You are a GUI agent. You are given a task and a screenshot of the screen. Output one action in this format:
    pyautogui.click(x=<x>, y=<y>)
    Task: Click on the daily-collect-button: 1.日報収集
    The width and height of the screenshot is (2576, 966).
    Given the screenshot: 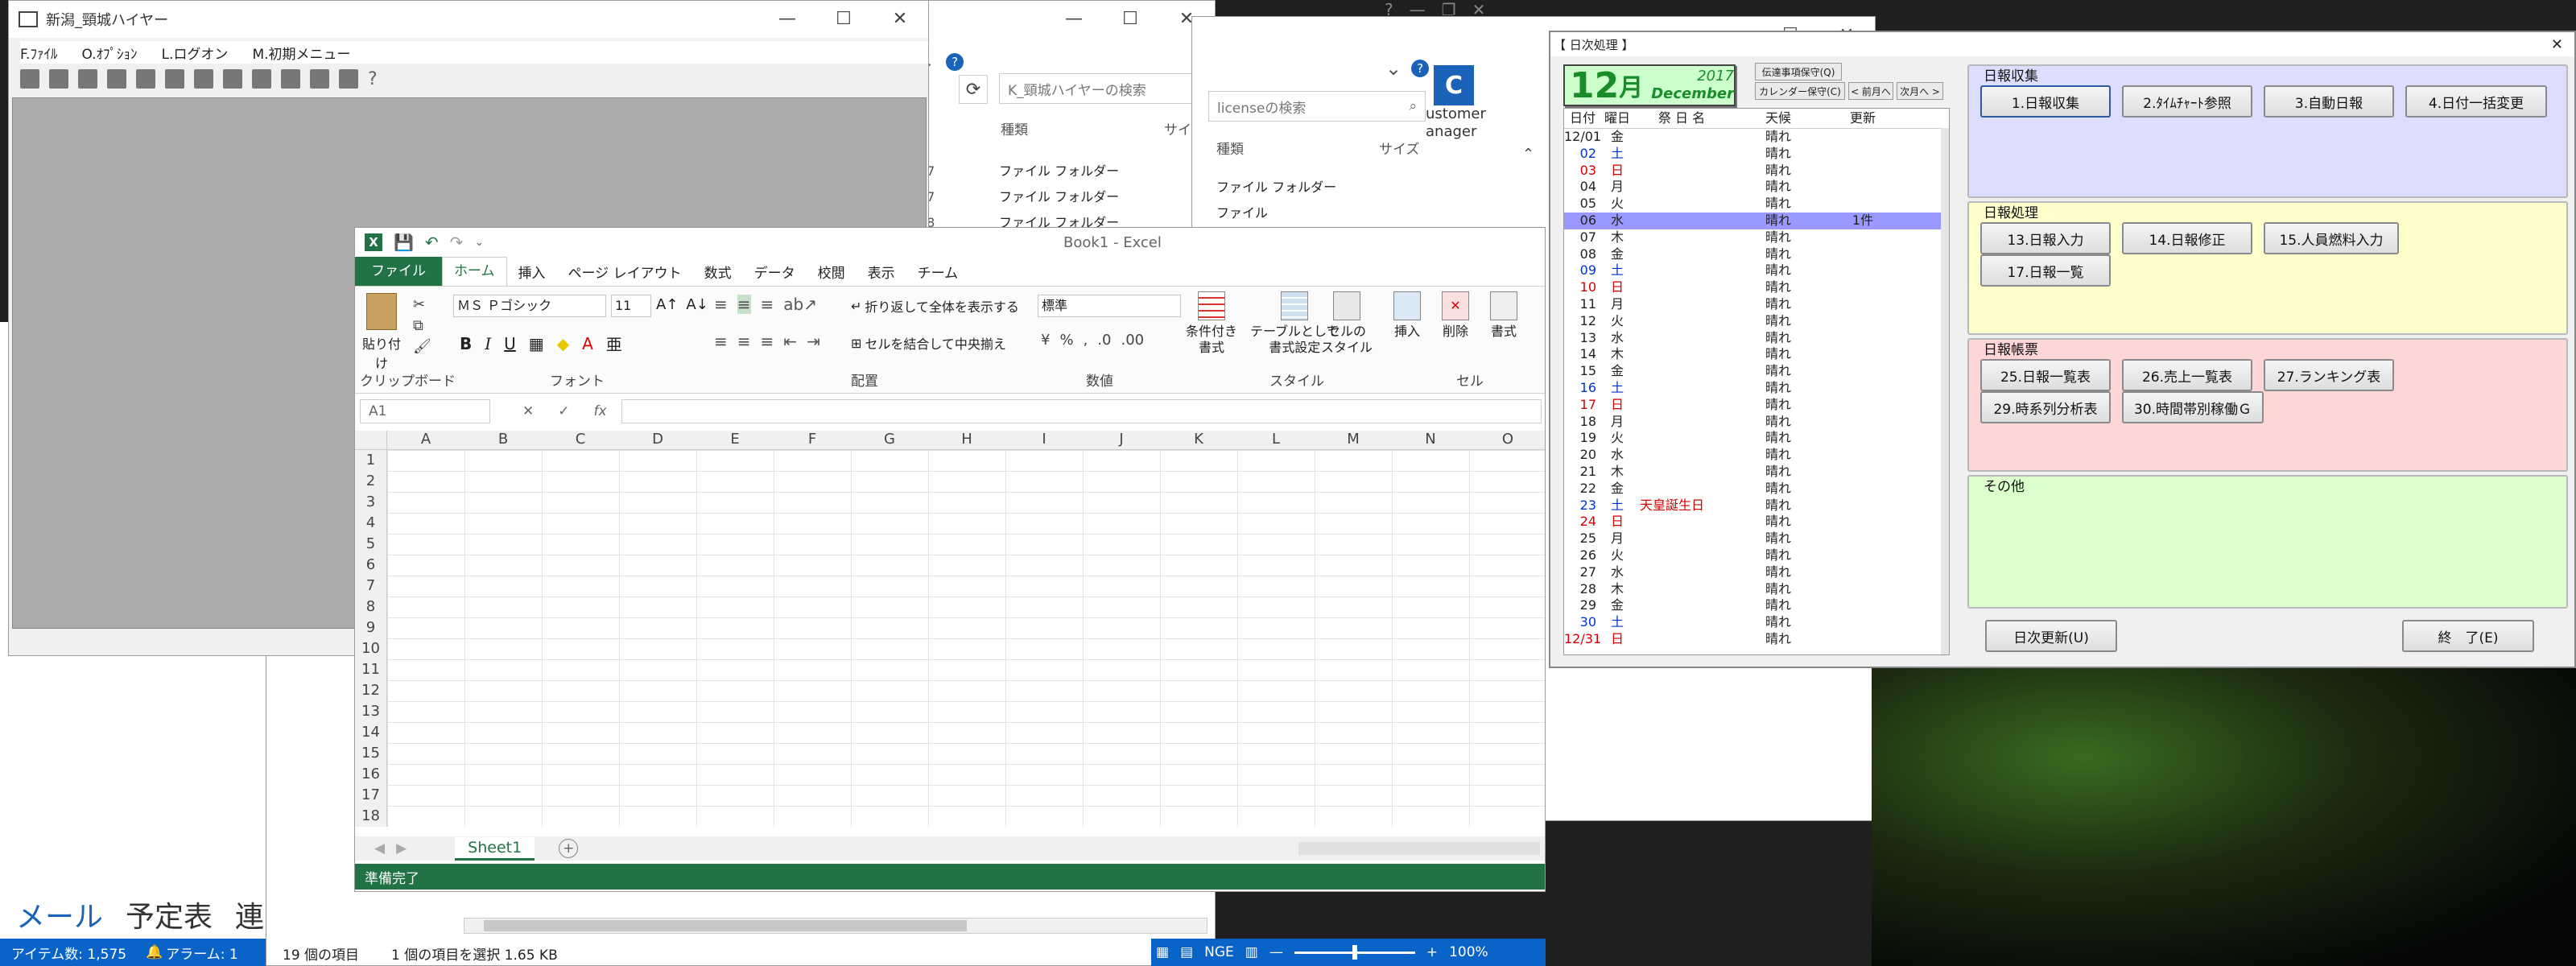 What is the action you would take?
    pyautogui.click(x=2045, y=101)
    